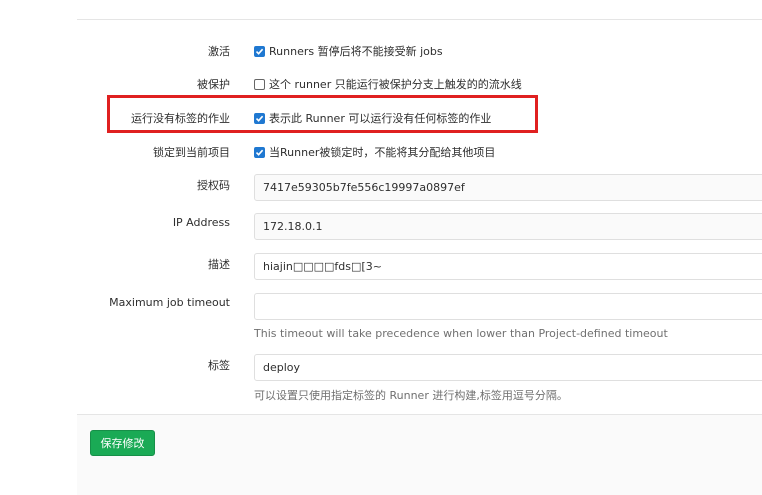  I want to click on active-checkbox, so click(259, 51).